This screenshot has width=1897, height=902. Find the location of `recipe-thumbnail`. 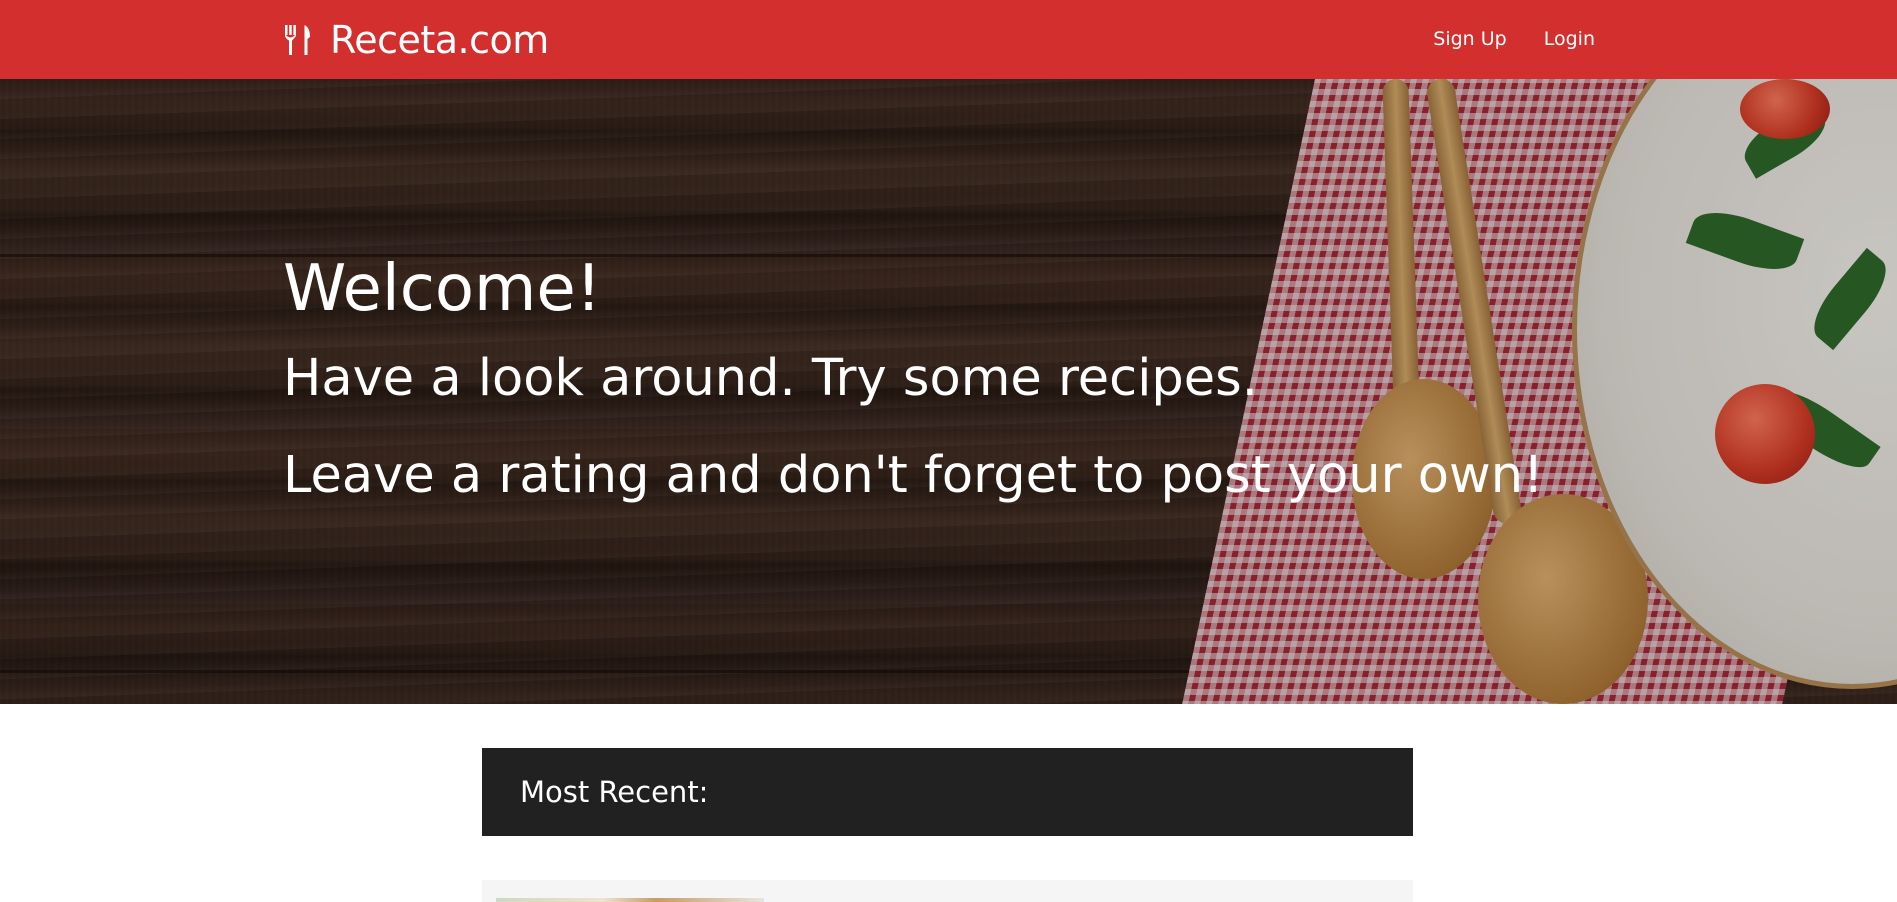

recipe-thumbnail is located at coordinates (630, 900).